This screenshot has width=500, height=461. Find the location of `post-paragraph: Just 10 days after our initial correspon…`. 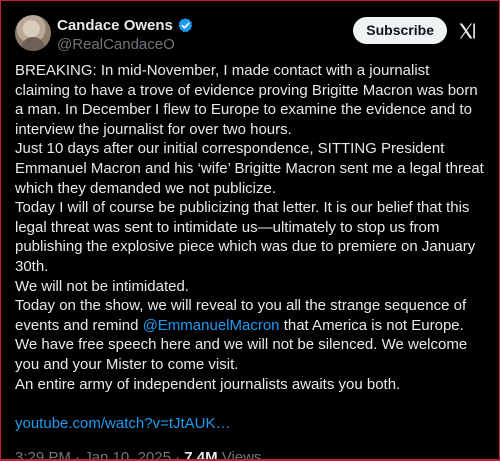

post-paragraph: Just 10 days after our initial correspon… is located at coordinates (249, 168).